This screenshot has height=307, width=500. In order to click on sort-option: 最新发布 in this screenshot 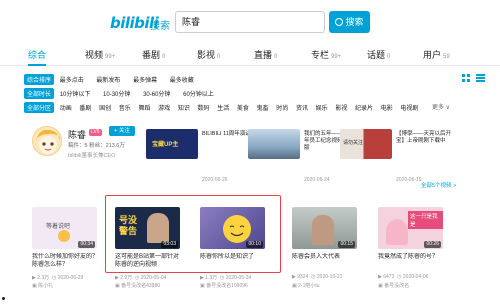, I will do `click(108, 79)`.